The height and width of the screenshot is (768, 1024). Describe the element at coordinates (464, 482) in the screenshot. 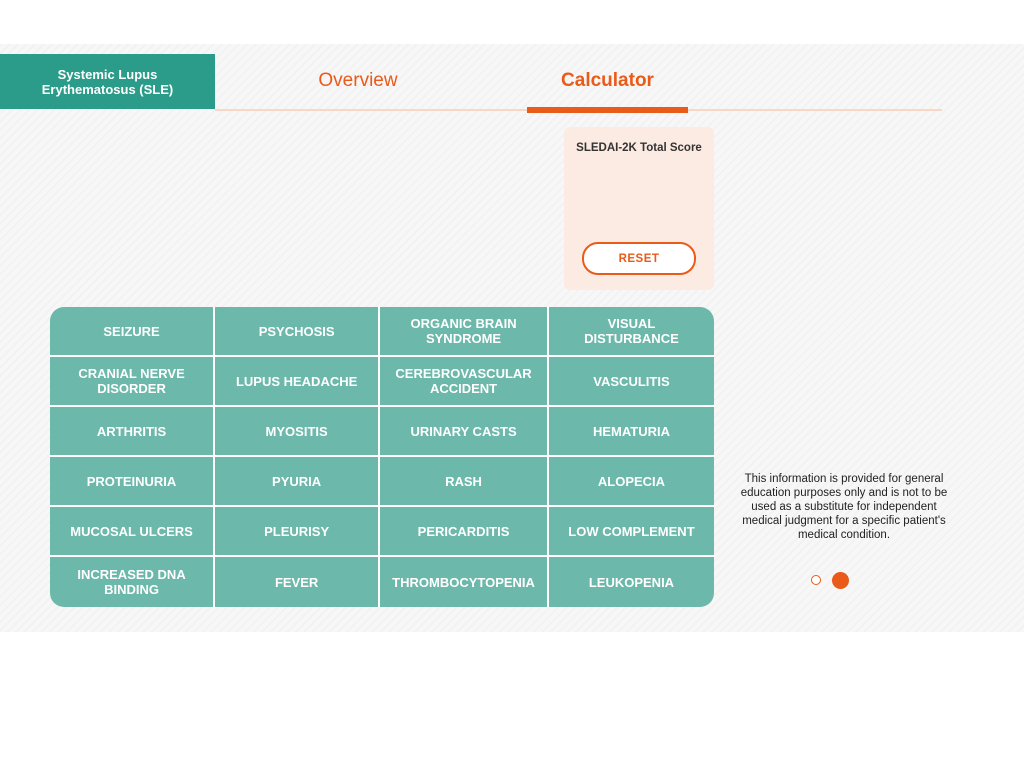

I see `criterion-button: RASH` at that location.